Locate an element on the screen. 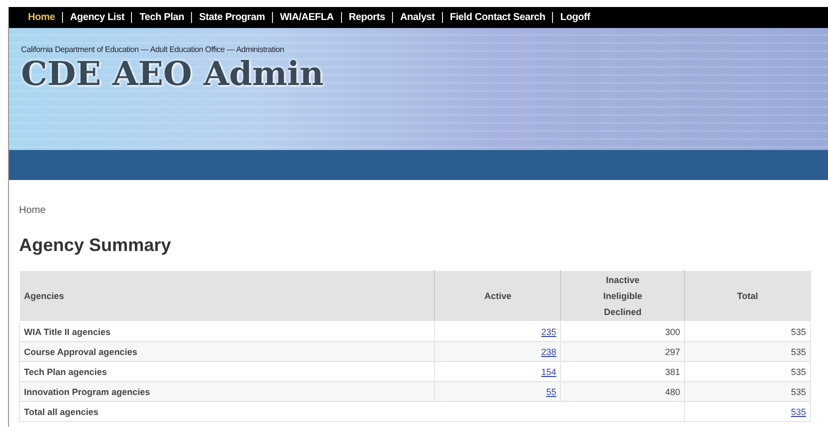 This screenshot has height=427, width=828. row-label: Course Approval agencies is located at coordinates (227, 352).